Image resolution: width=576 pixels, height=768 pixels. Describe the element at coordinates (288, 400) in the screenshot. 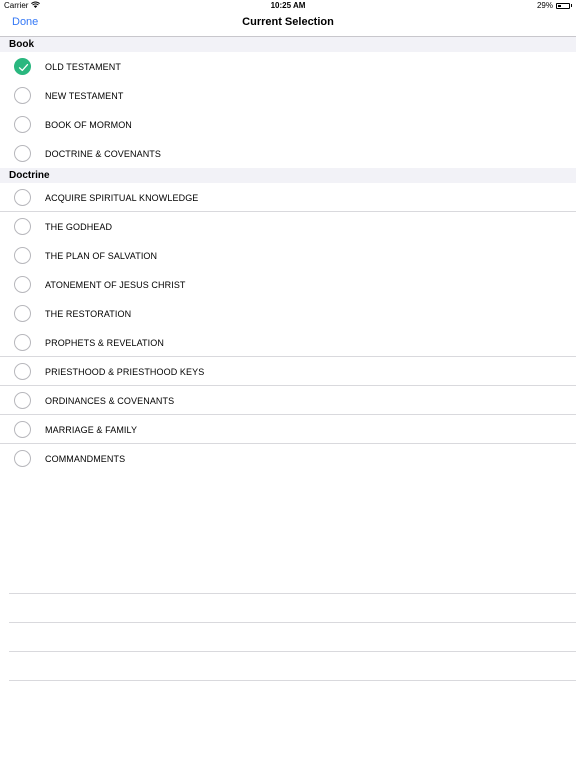

I see `list-item: ORDINANCES & COVENANTS` at that location.